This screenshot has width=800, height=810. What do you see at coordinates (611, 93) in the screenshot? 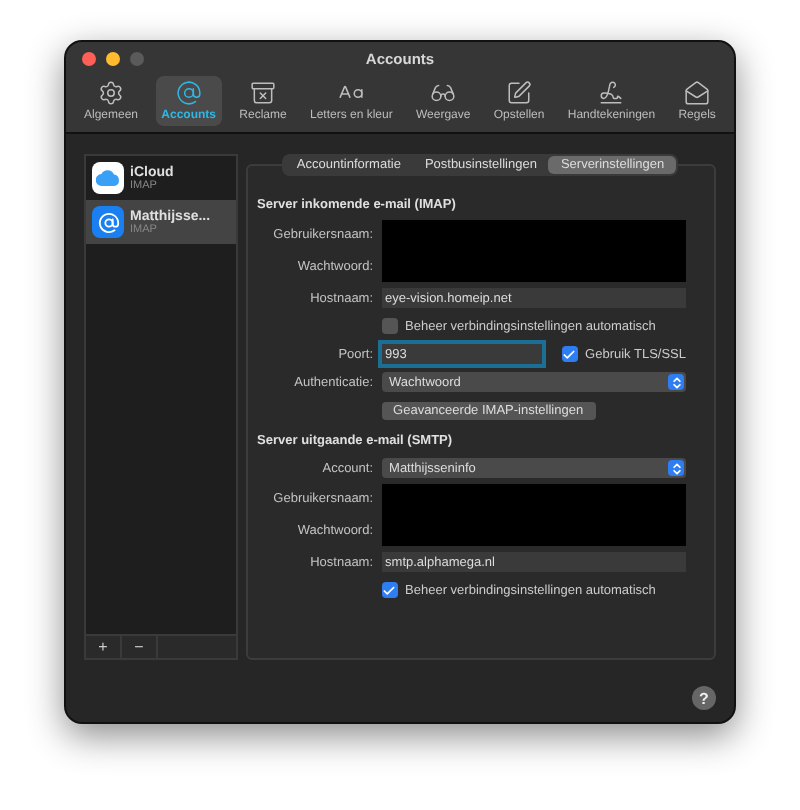
I see `signature-icon` at bounding box center [611, 93].